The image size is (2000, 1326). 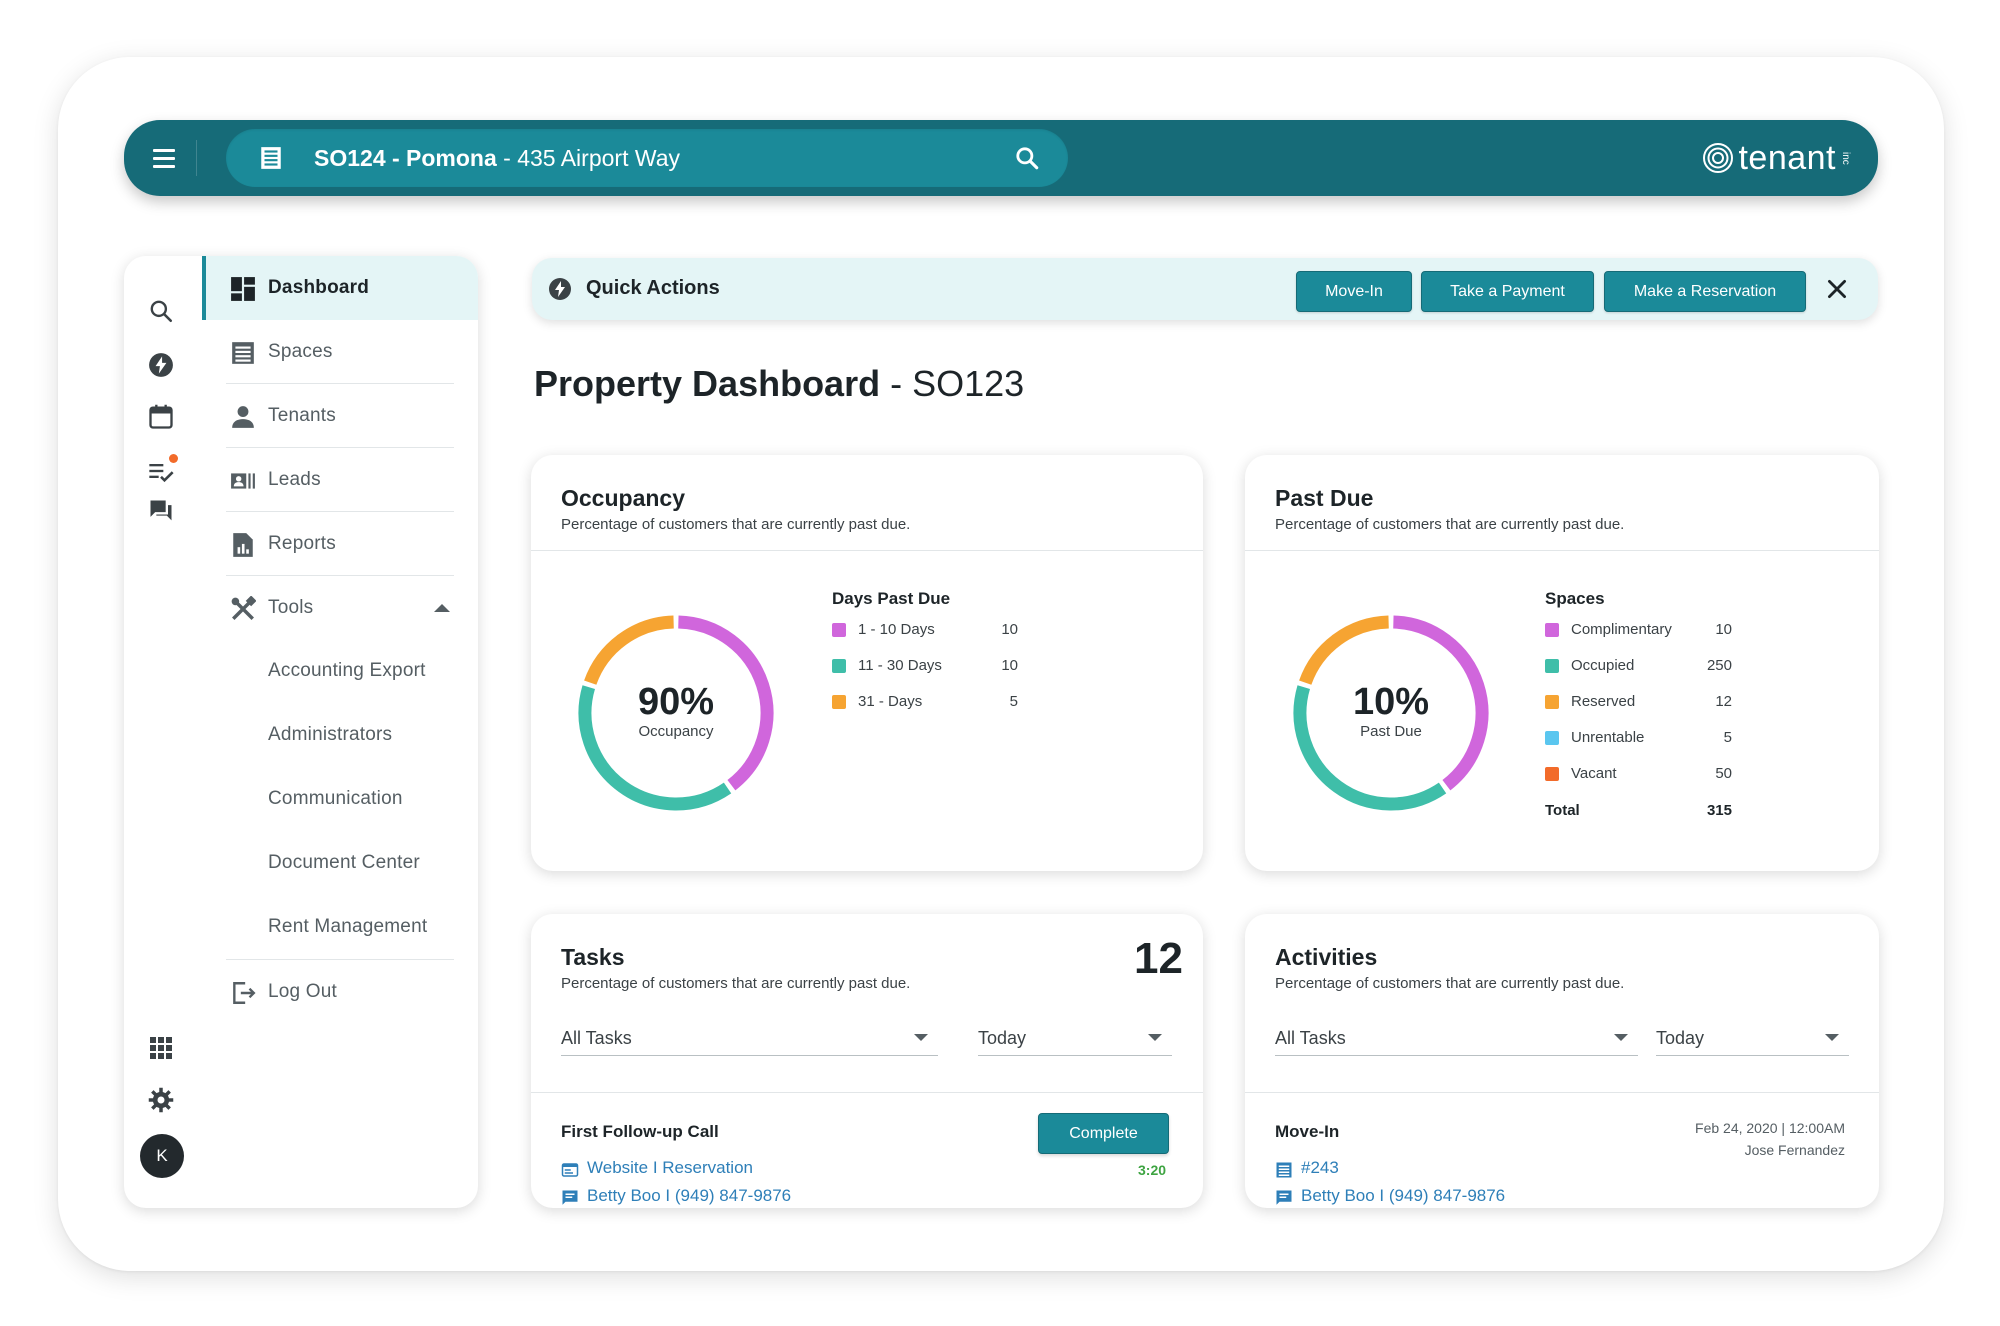 What do you see at coordinates (303, 991) in the screenshot?
I see `sidebar-item-label: Log Out` at bounding box center [303, 991].